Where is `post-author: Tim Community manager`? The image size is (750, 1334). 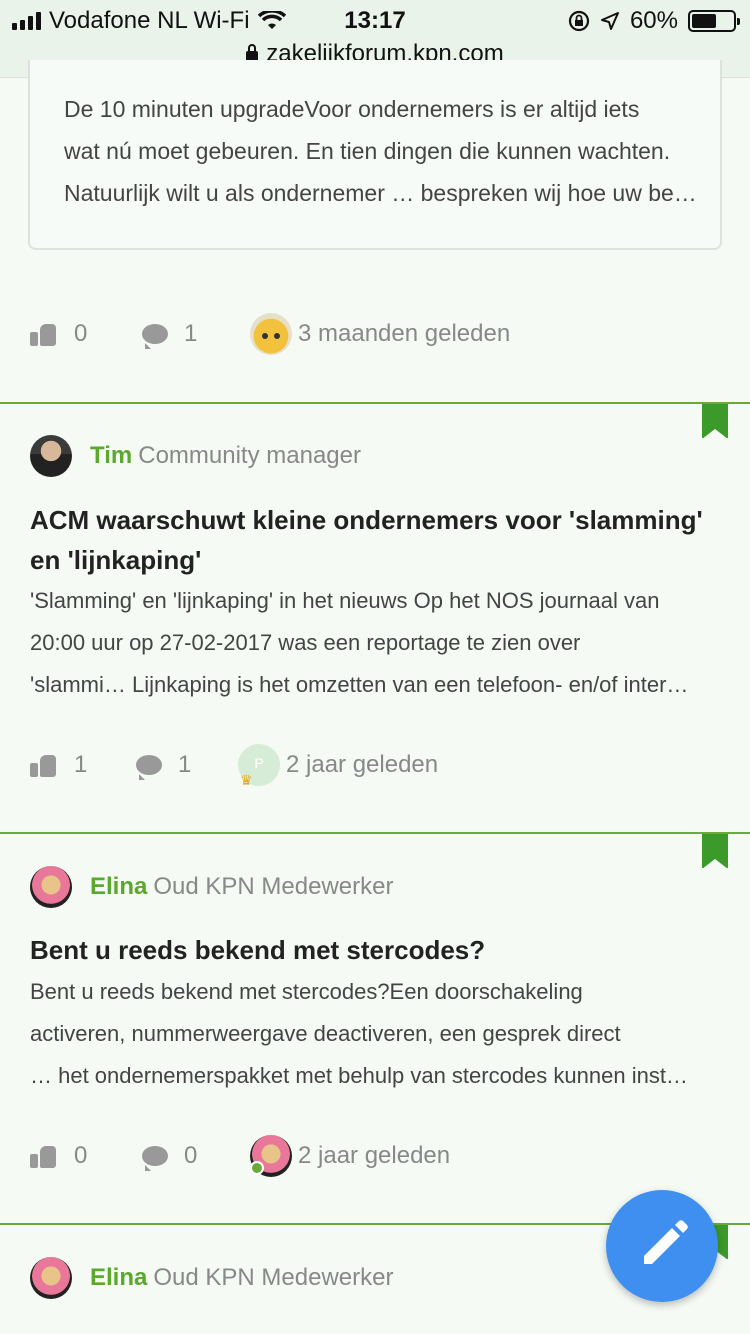 post-author: Tim Community manager is located at coordinates (195, 456).